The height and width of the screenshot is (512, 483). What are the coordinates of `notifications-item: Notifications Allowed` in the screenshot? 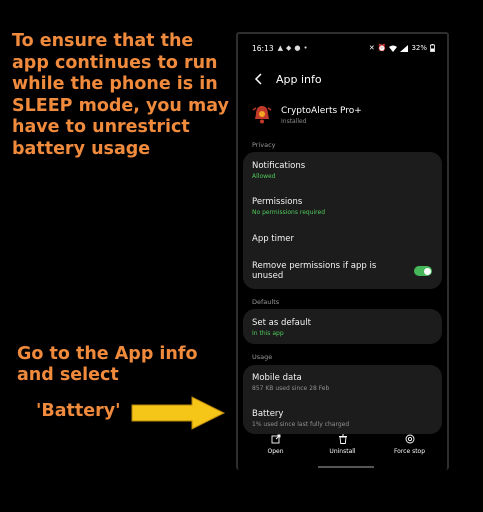 It's located at (342, 170).